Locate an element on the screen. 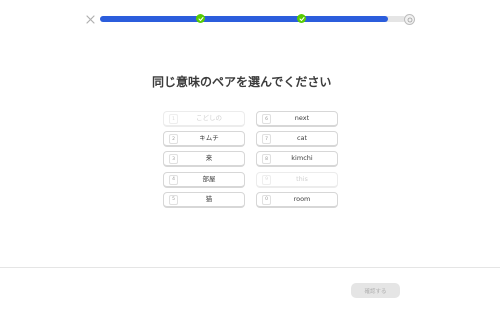 This screenshot has height=312, width=500. close-button is located at coordinates (90, 19).